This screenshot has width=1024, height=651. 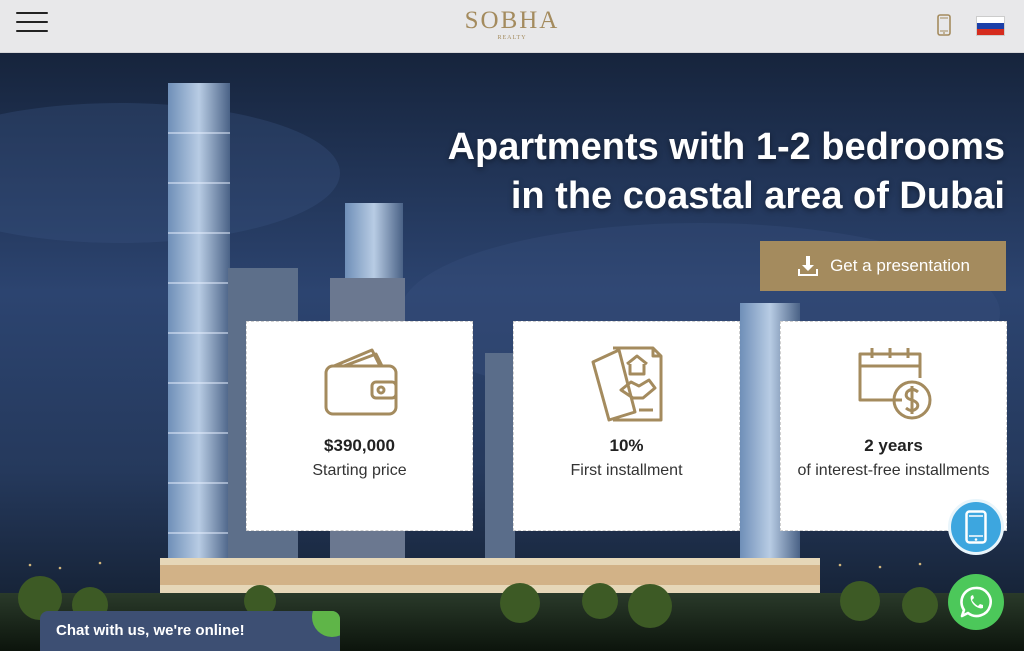 I want to click on installment-value: 10%, so click(x=626, y=445).